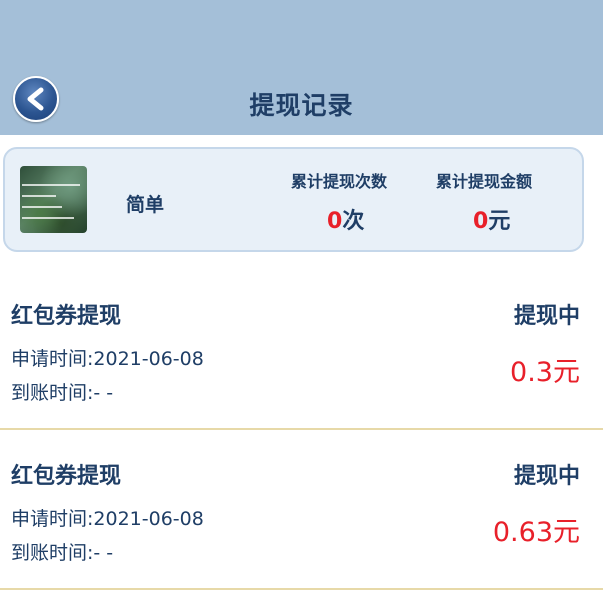 The image size is (603, 606). I want to click on withdraw-count-number: 0, so click(335, 221).